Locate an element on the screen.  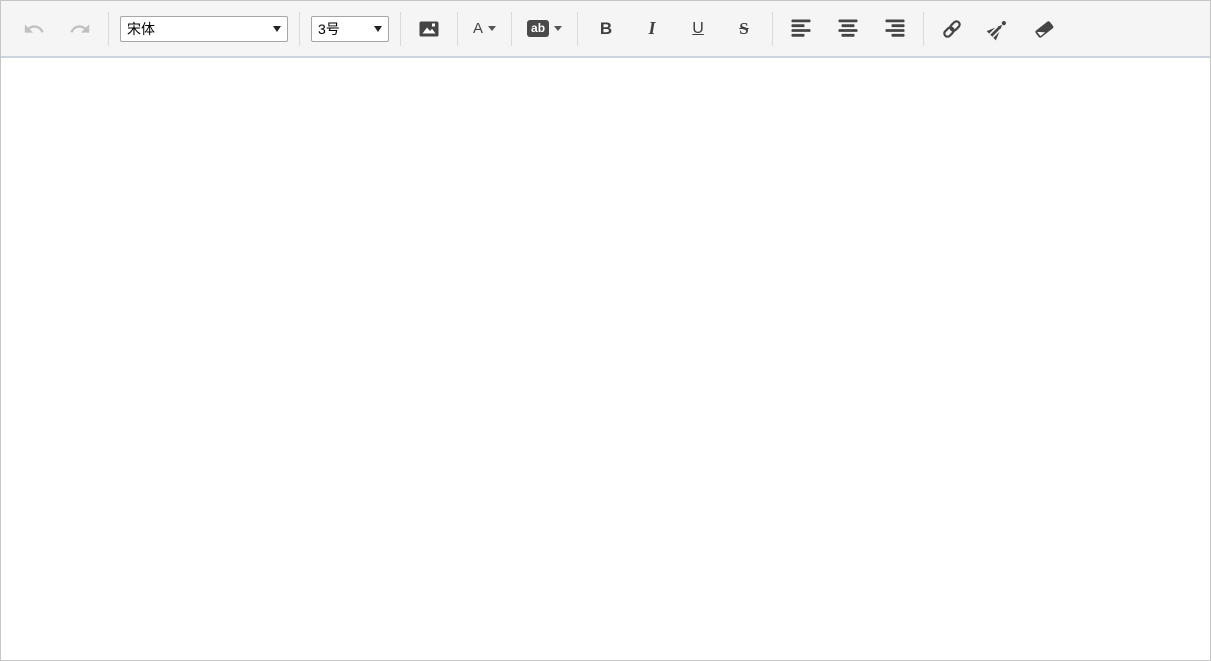
redo-icon is located at coordinates (80, 29).